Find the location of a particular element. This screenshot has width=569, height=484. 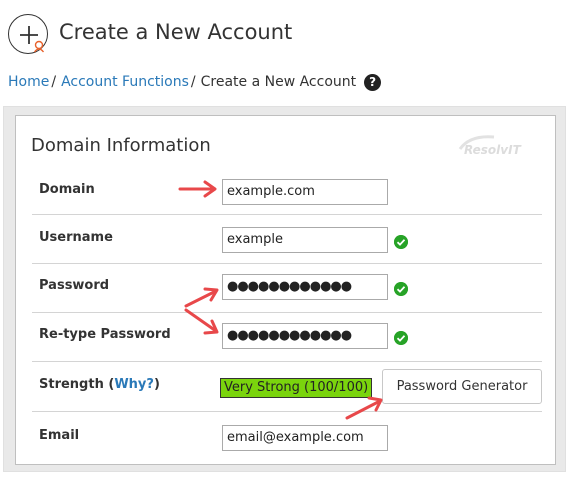

retype-password-label: Re-type Password is located at coordinates (105, 334).